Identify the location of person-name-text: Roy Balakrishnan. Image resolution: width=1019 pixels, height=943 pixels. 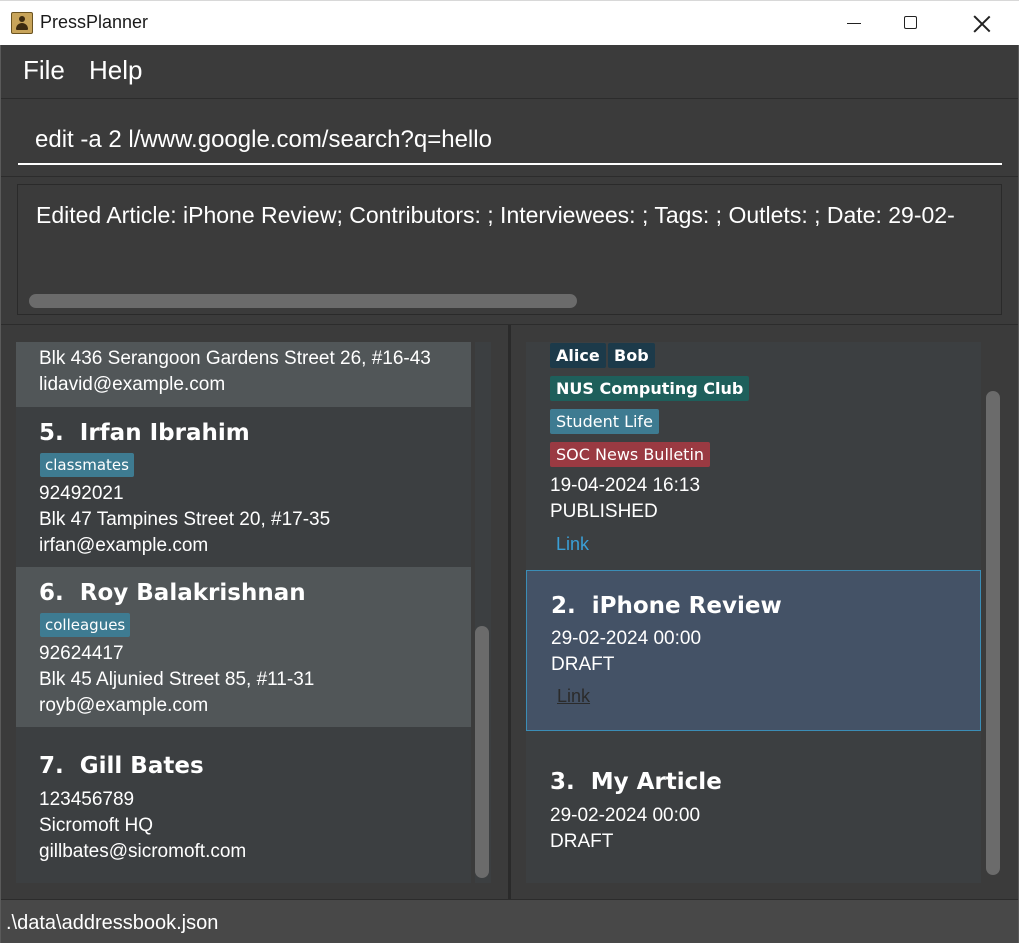
(192, 593).